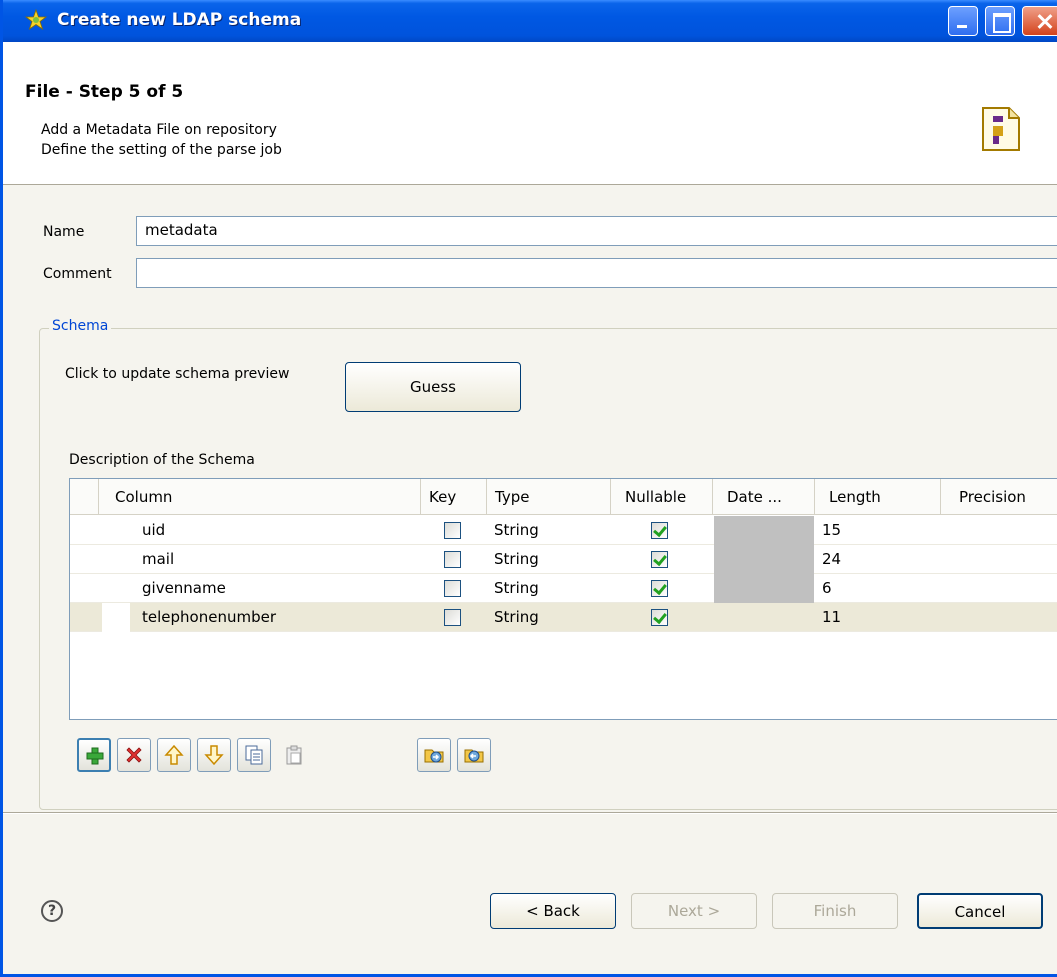 The image size is (1057, 977). I want to click on paste-button, so click(294, 755).